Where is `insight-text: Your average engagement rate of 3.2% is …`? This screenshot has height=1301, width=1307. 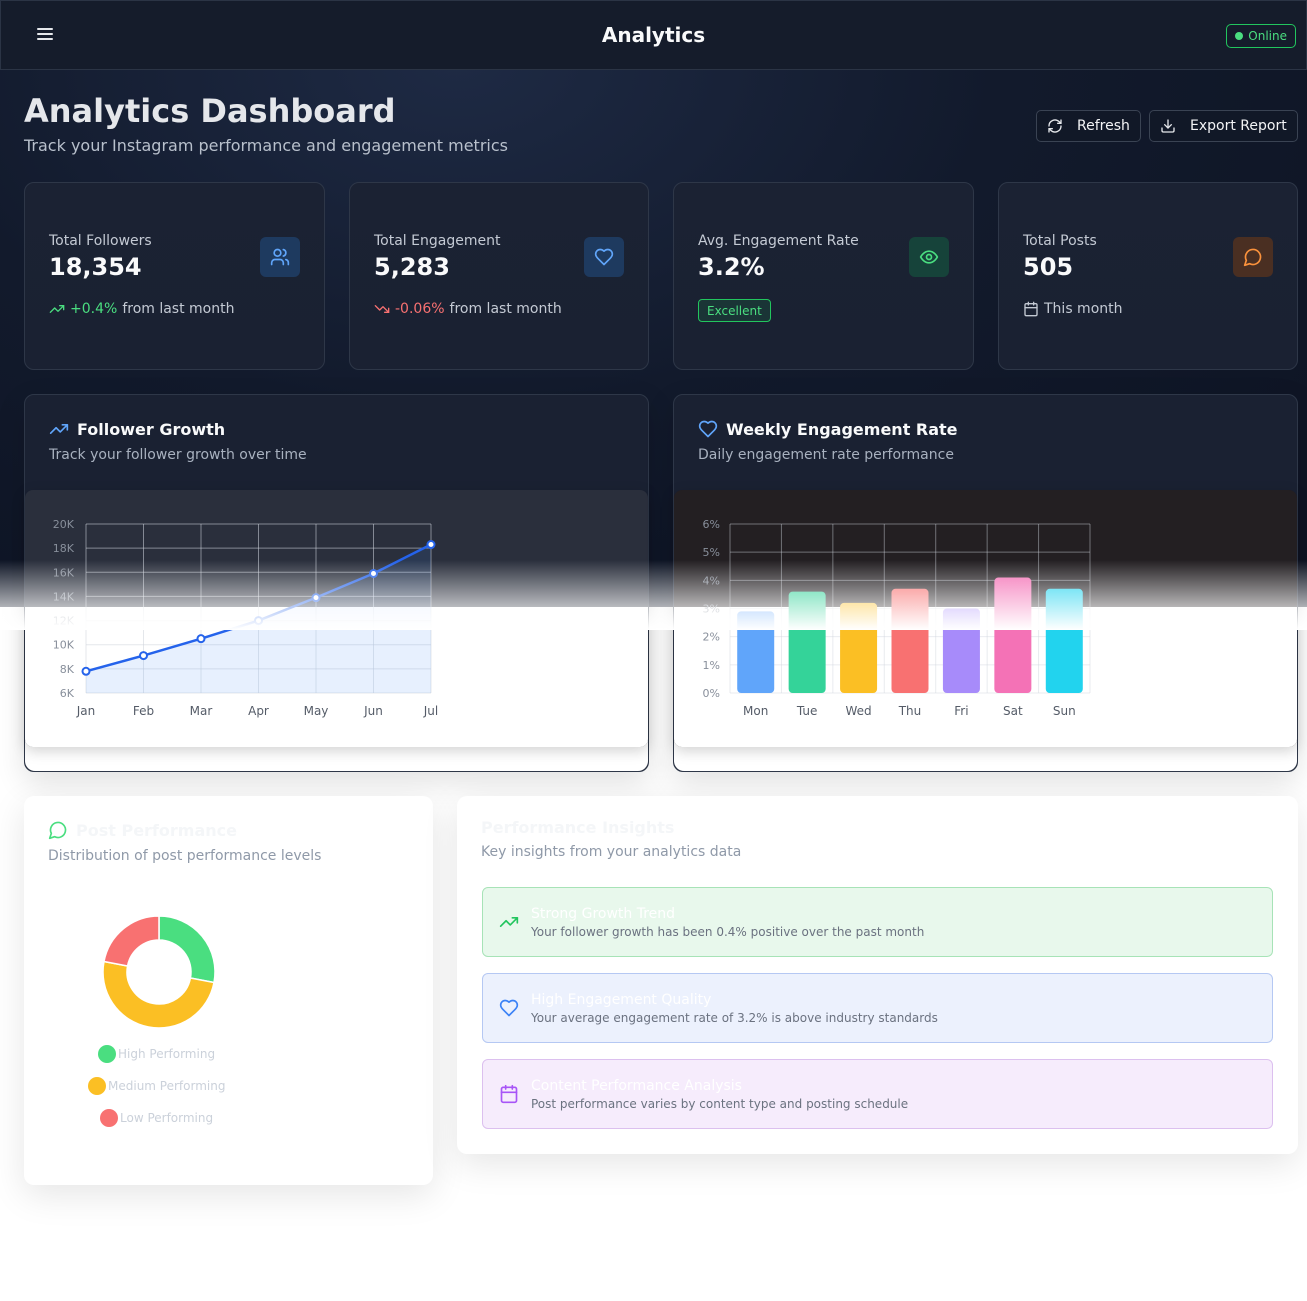 insight-text: Your average engagement rate of 3.2% is … is located at coordinates (734, 1018).